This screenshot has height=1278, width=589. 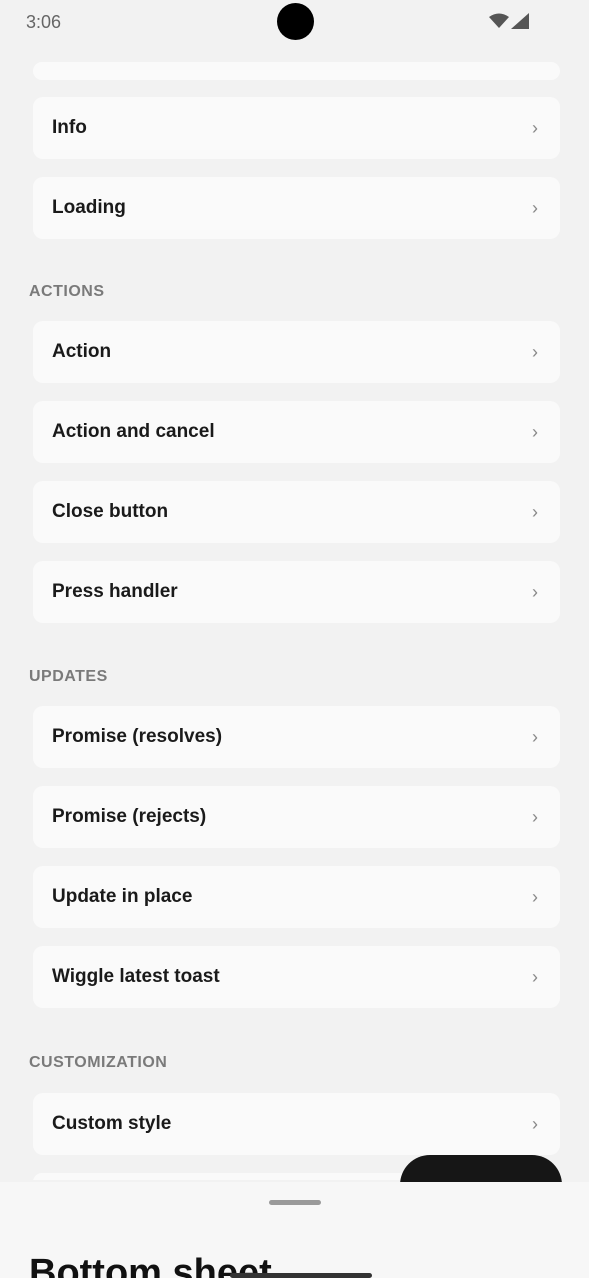 What do you see at coordinates (44, 22) in the screenshot?
I see `status-time: 3:06` at bounding box center [44, 22].